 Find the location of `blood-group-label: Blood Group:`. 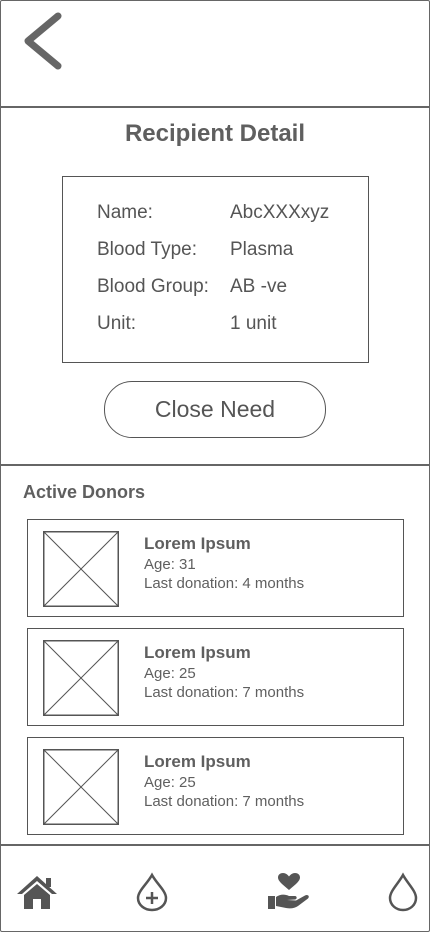

blood-group-label: Blood Group: is located at coordinates (153, 286).